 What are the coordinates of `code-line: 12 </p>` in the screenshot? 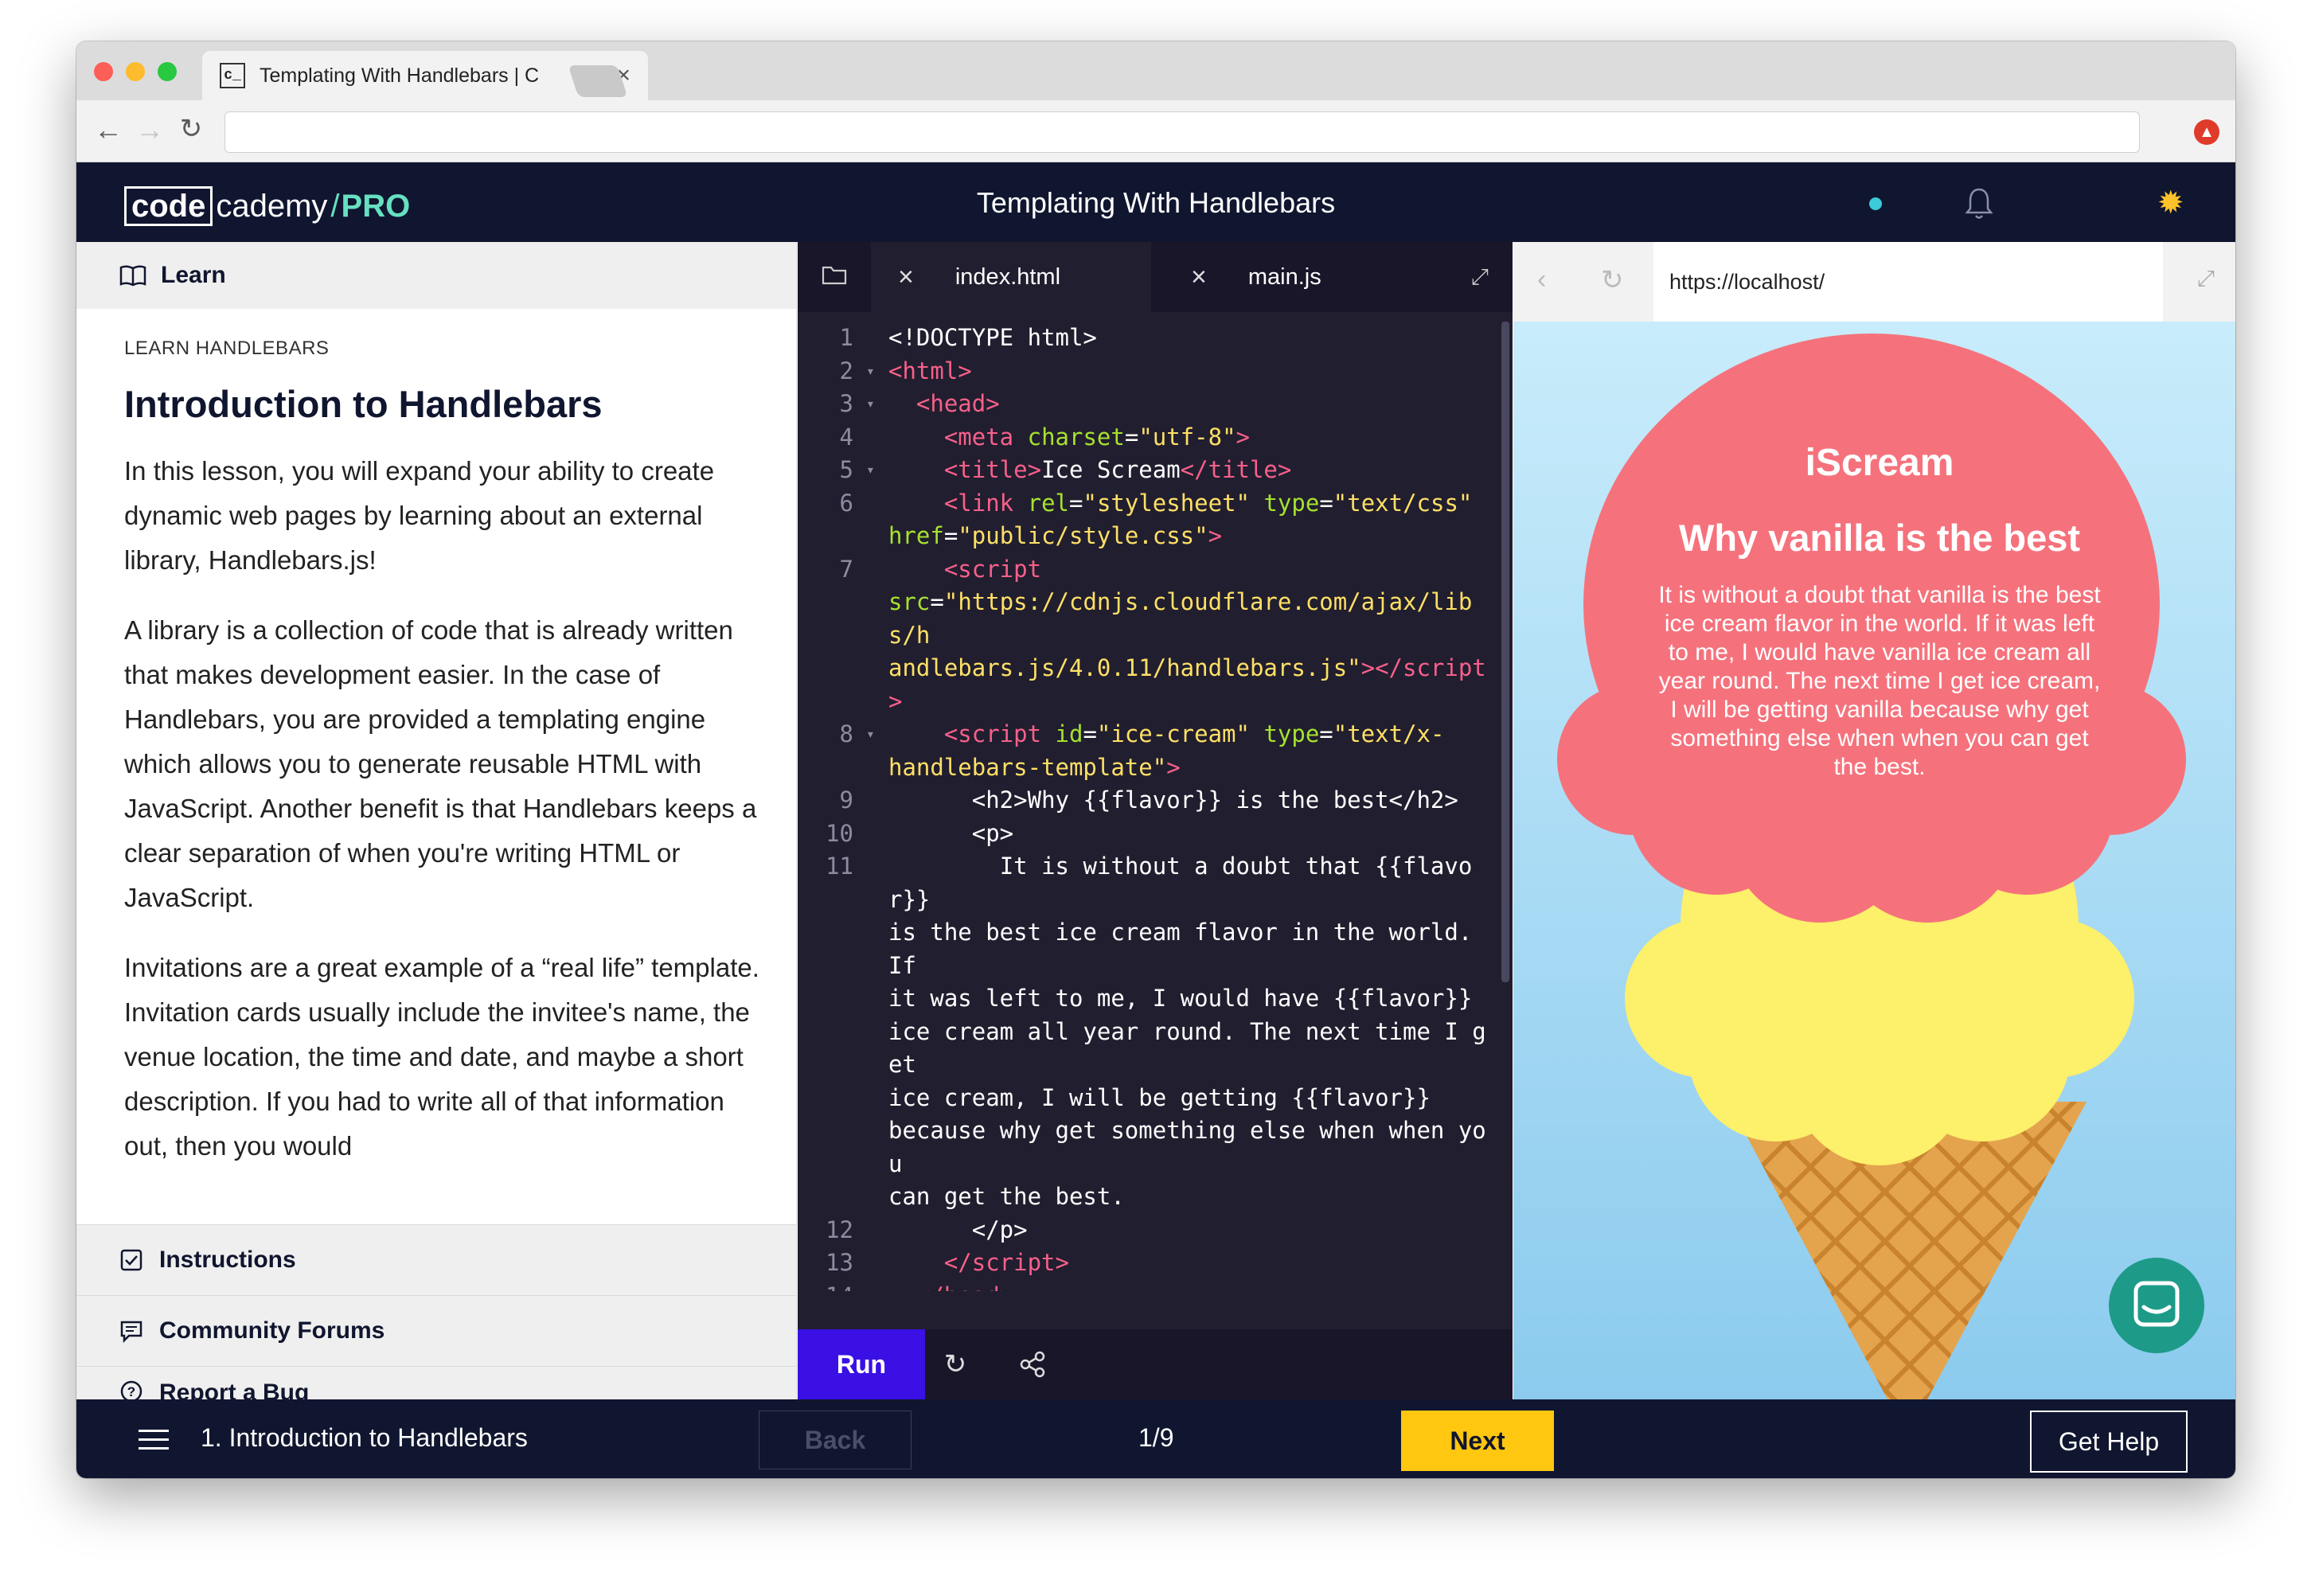 It's located at (1155, 1231).